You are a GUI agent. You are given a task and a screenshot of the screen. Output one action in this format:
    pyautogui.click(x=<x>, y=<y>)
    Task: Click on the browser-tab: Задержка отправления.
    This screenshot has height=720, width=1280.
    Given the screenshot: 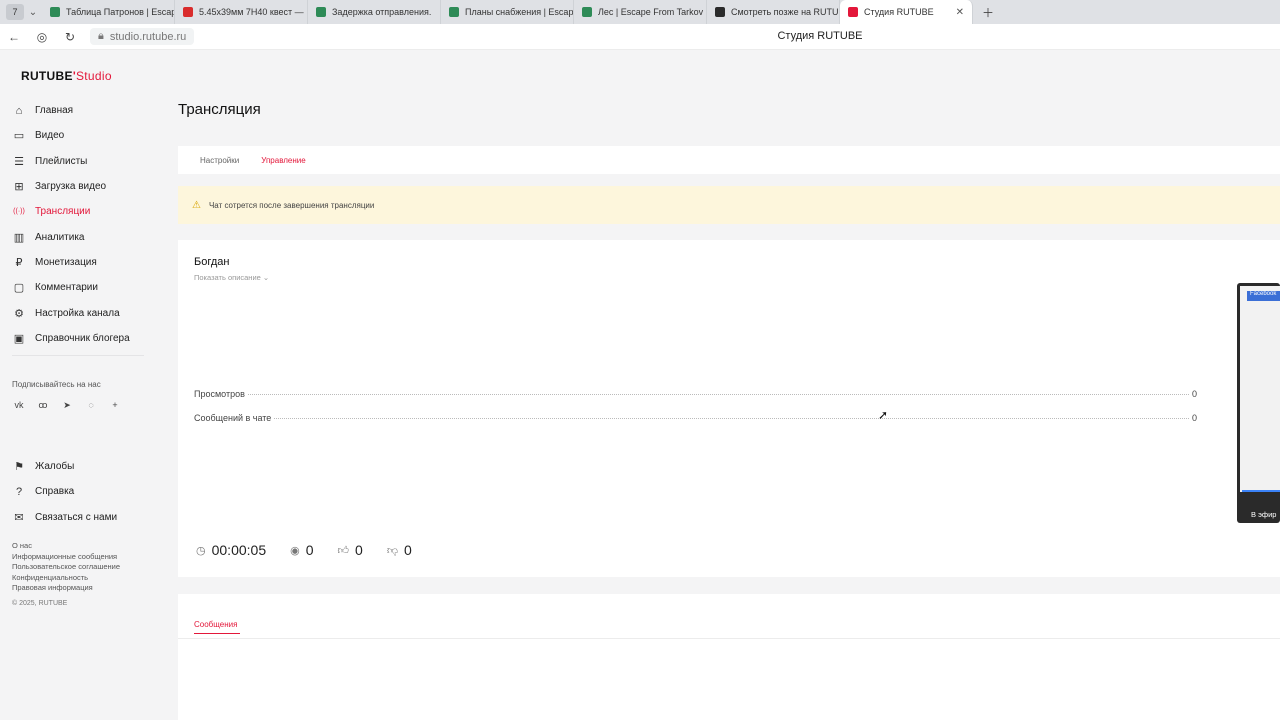 What is the action you would take?
    pyautogui.click(x=374, y=12)
    